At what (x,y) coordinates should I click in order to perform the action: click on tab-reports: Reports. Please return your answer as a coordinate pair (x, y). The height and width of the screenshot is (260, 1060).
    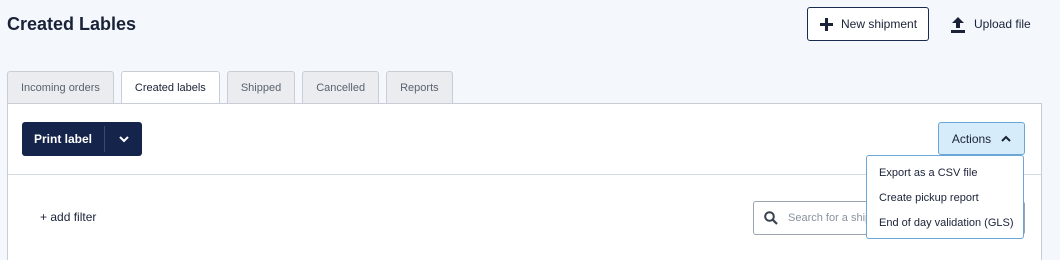
    Looking at the image, I should click on (419, 87).